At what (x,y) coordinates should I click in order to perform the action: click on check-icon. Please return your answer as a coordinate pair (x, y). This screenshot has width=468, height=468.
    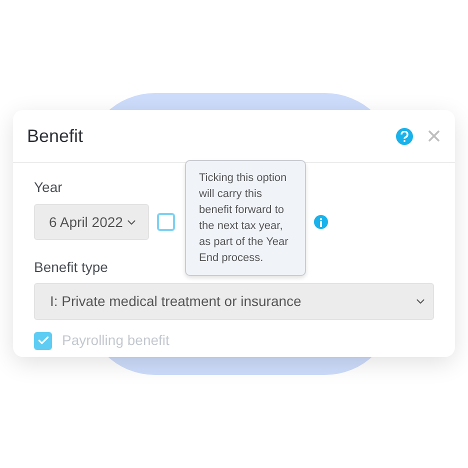
    Looking at the image, I should click on (43, 340).